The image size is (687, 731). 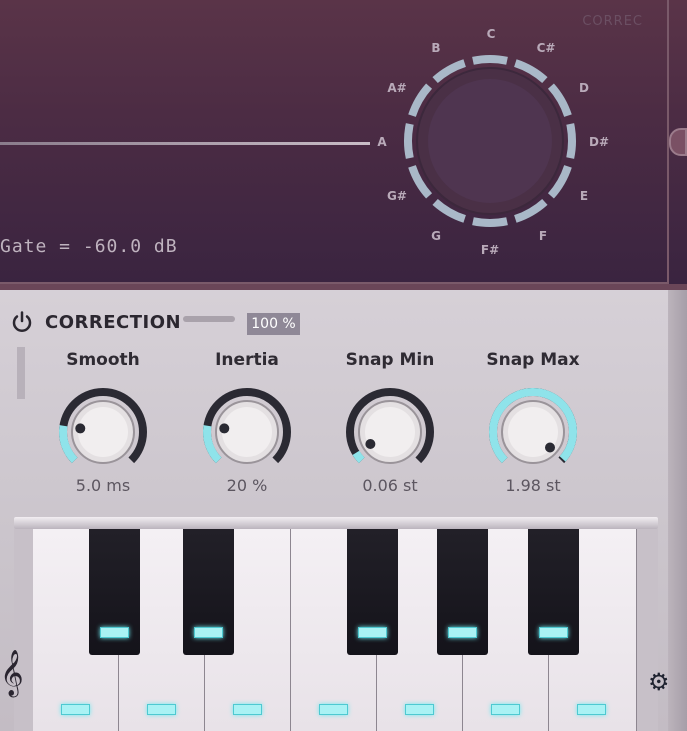 What do you see at coordinates (543, 236) in the screenshot?
I see `note-label-f: F` at bounding box center [543, 236].